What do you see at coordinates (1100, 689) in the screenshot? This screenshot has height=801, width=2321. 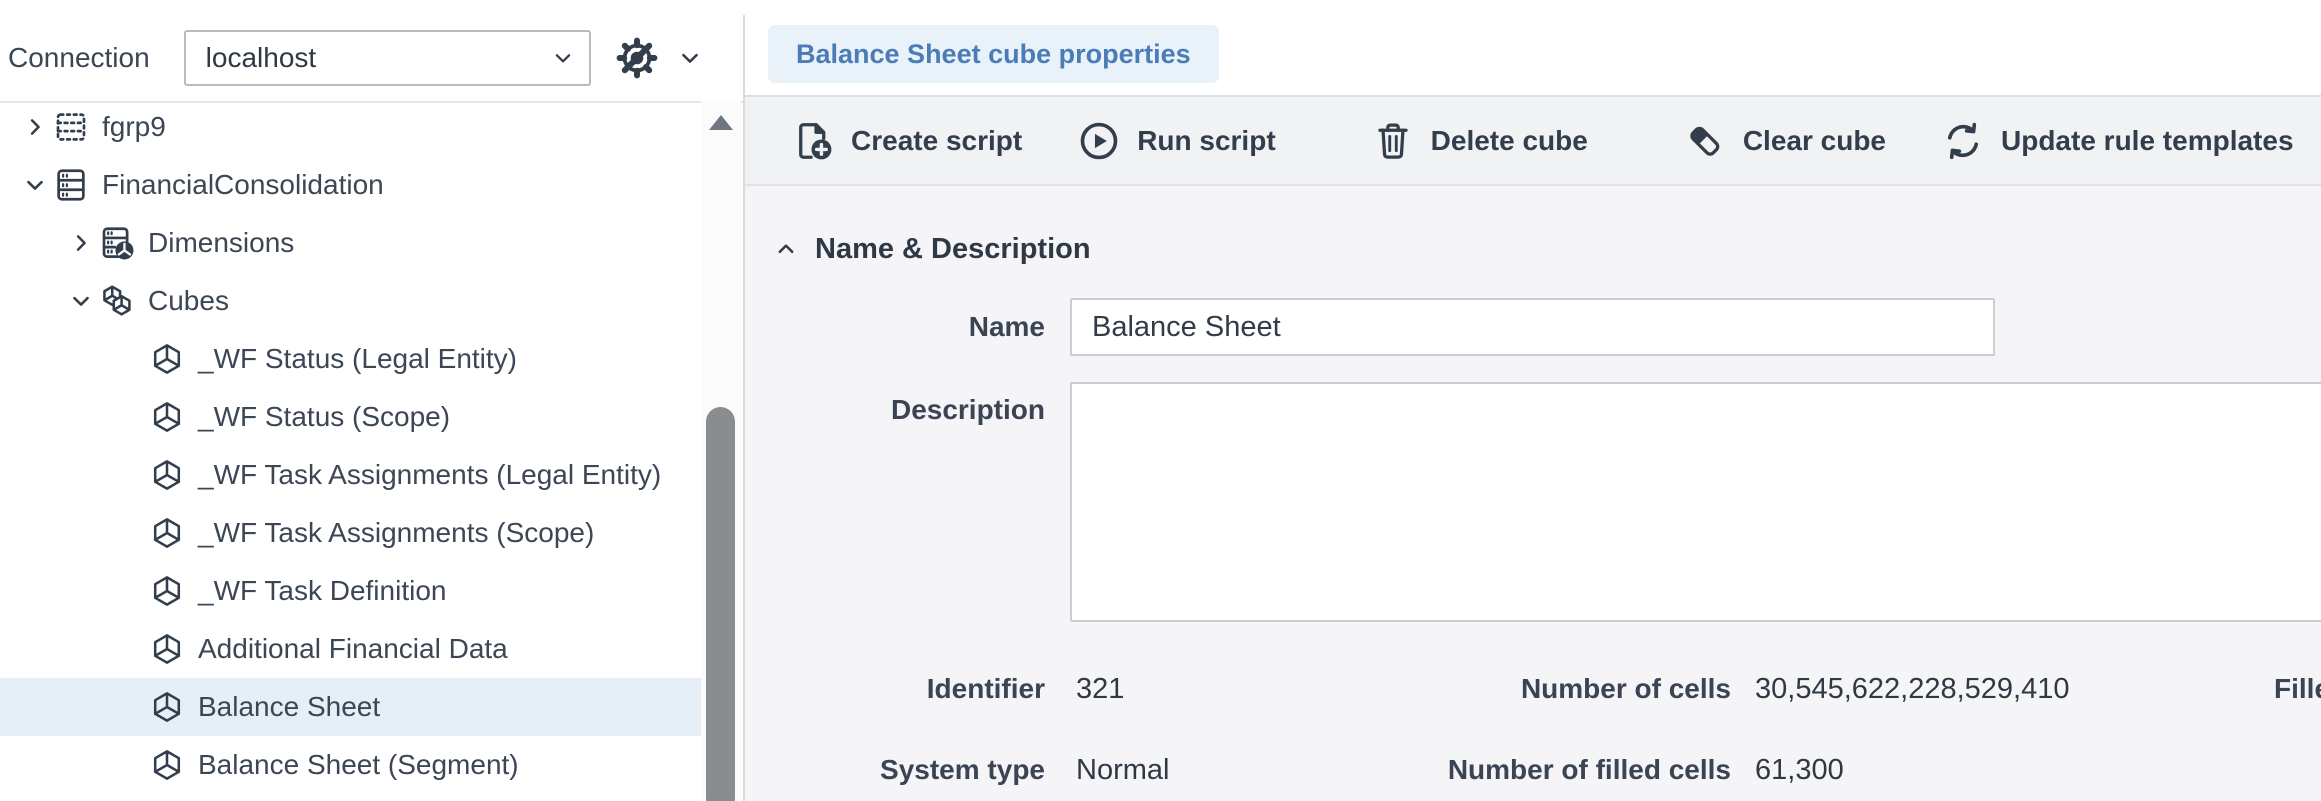 I see `identifier-value: 321` at bounding box center [1100, 689].